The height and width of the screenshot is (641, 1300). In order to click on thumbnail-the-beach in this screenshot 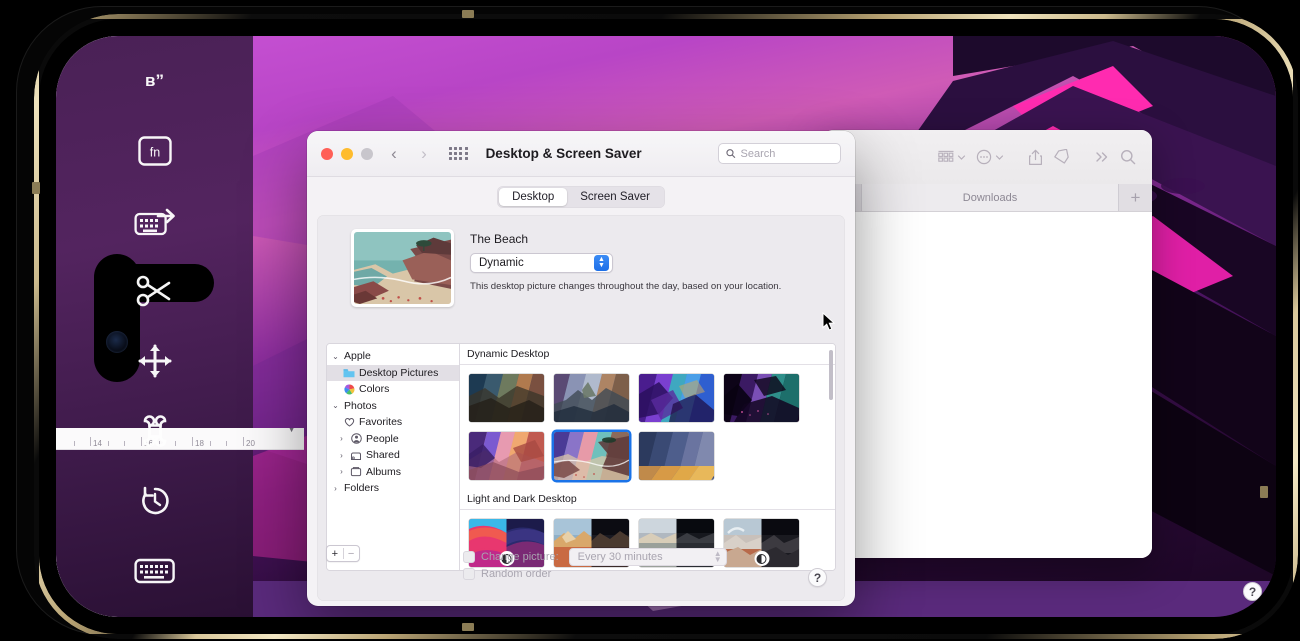, I will do `click(591, 456)`.